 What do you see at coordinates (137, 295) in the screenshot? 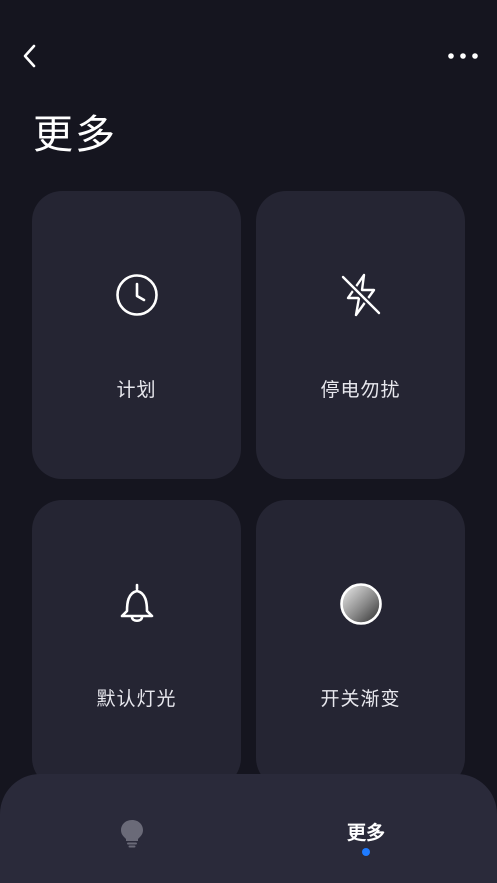
I see `clock-icon` at bounding box center [137, 295].